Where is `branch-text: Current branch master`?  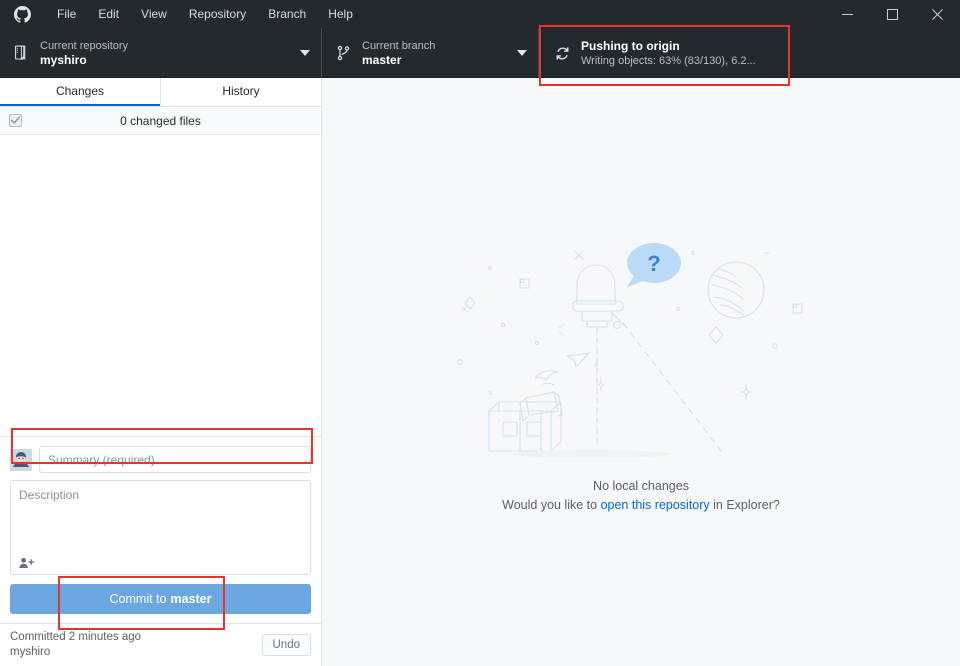
branch-text: Current branch master is located at coordinates (436, 53).